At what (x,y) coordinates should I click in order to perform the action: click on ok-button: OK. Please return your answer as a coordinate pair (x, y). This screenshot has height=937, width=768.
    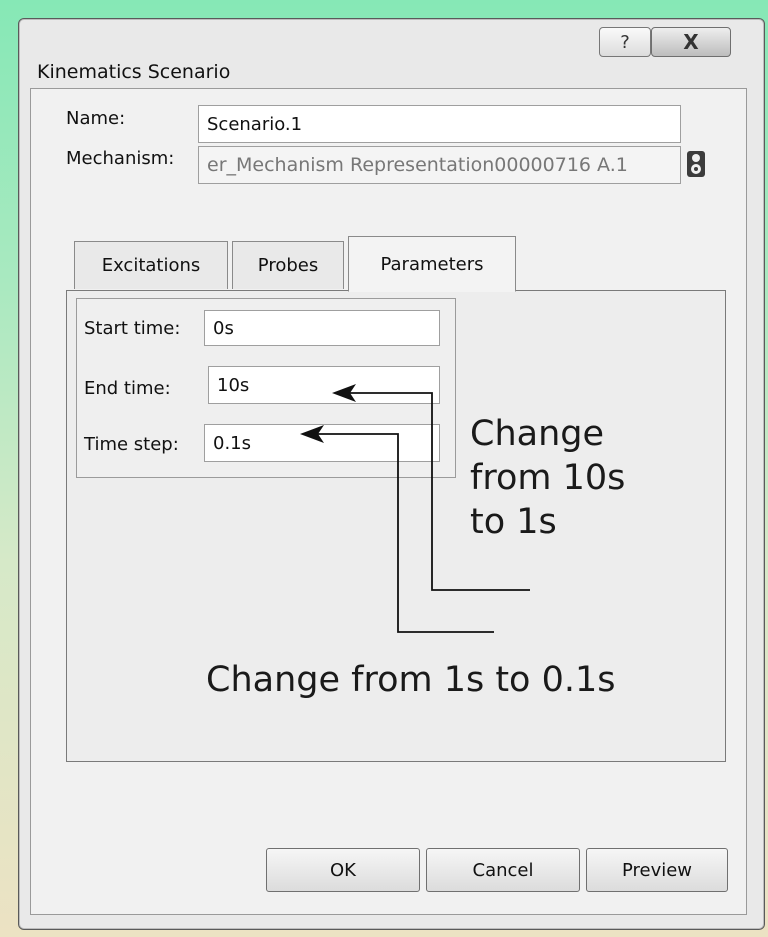
    Looking at the image, I should click on (343, 870).